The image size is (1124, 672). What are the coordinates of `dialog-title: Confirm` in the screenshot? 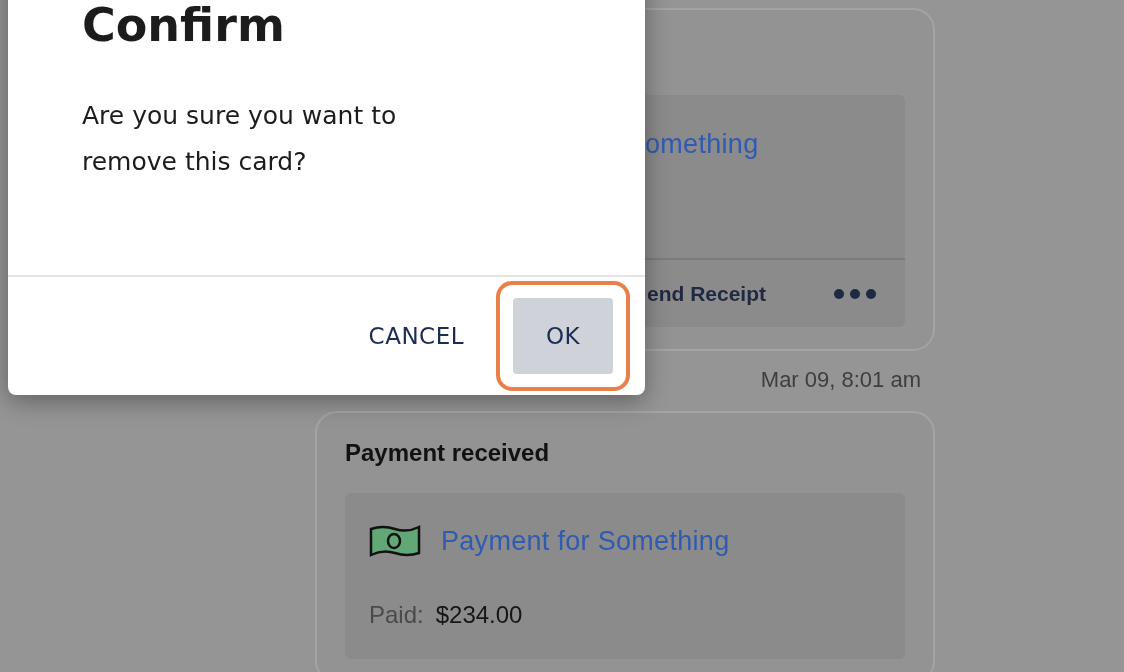 It's located at (183, 27).